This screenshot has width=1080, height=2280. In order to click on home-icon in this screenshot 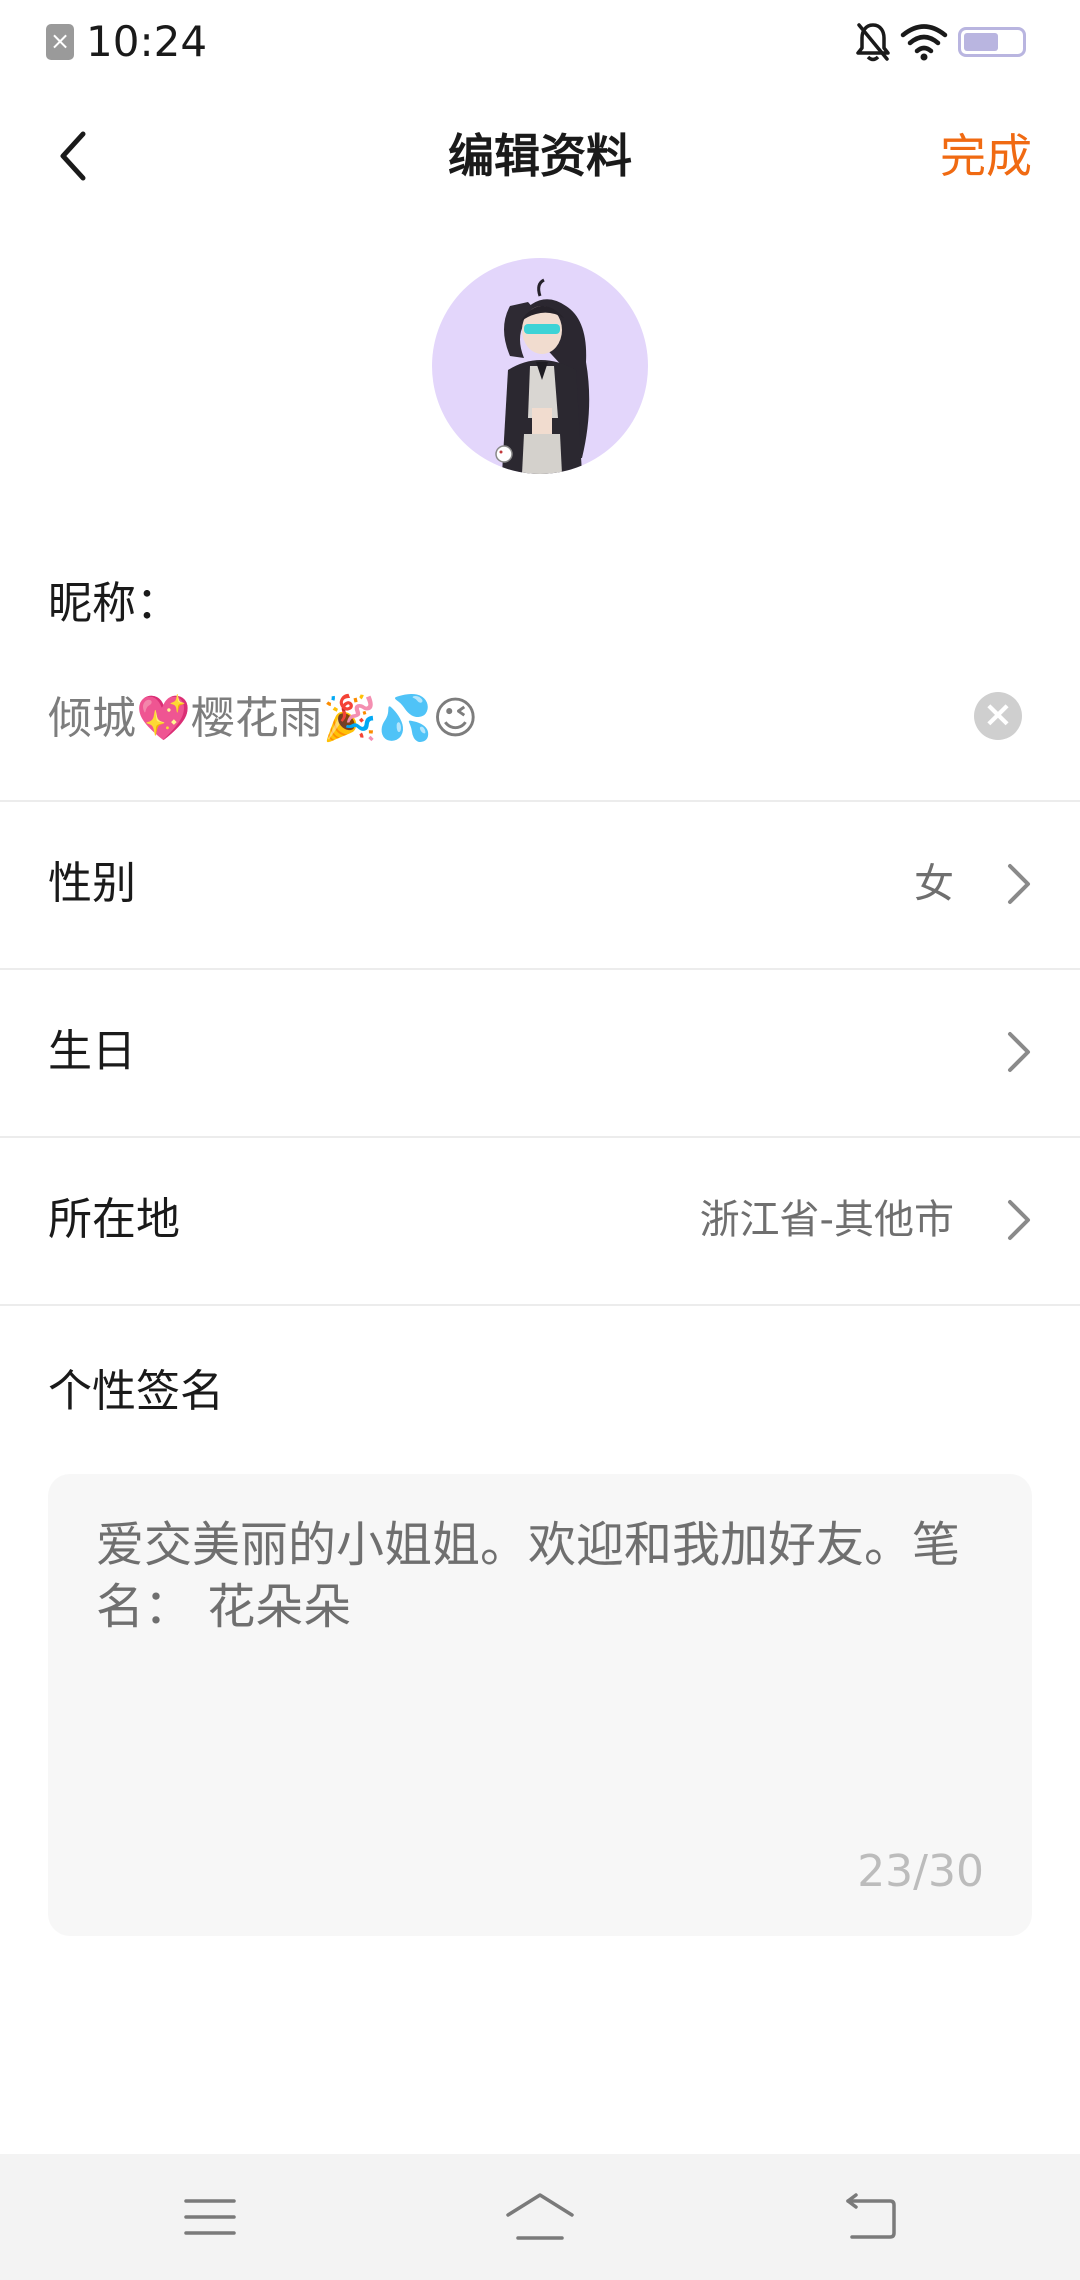, I will do `click(540, 2216)`.